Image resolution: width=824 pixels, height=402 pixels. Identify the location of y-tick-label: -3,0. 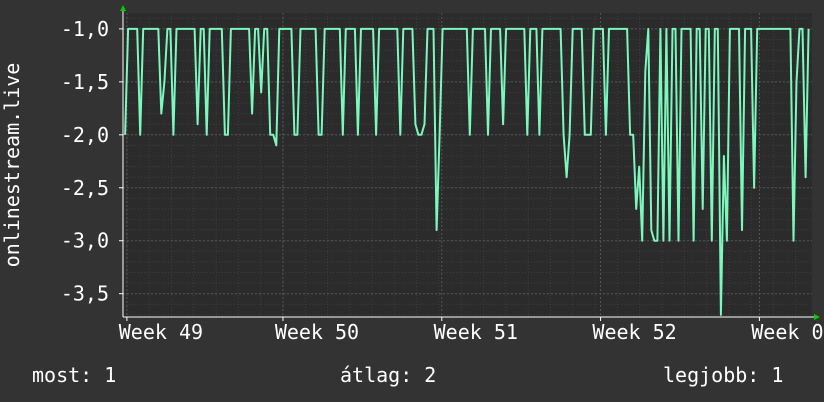
(85, 241).